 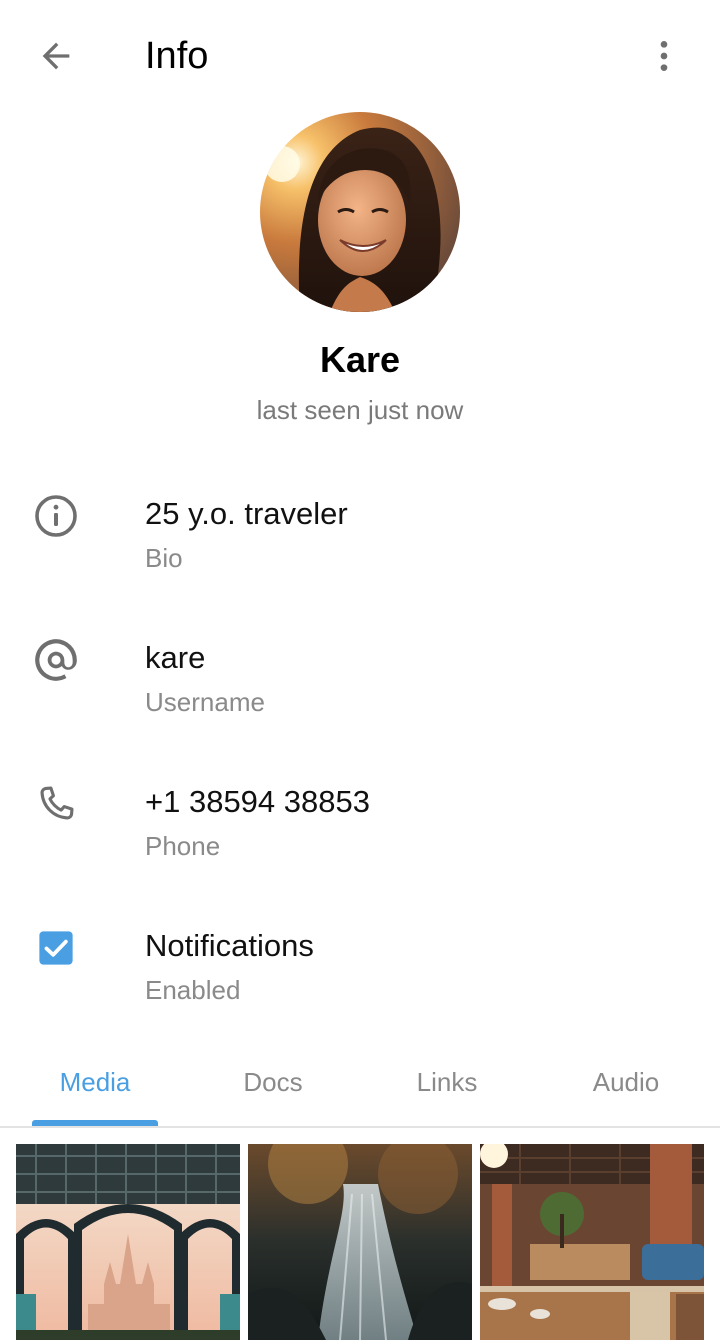 I want to click on restaurant-interior-photo, so click(x=592, y=1242).